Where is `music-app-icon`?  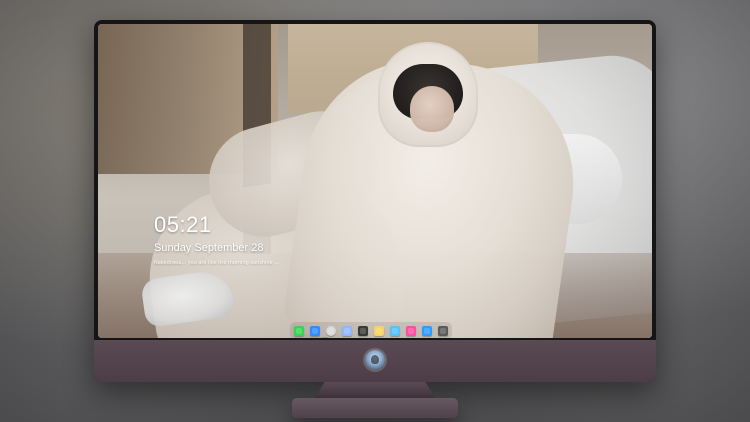 music-app-icon is located at coordinates (411, 331).